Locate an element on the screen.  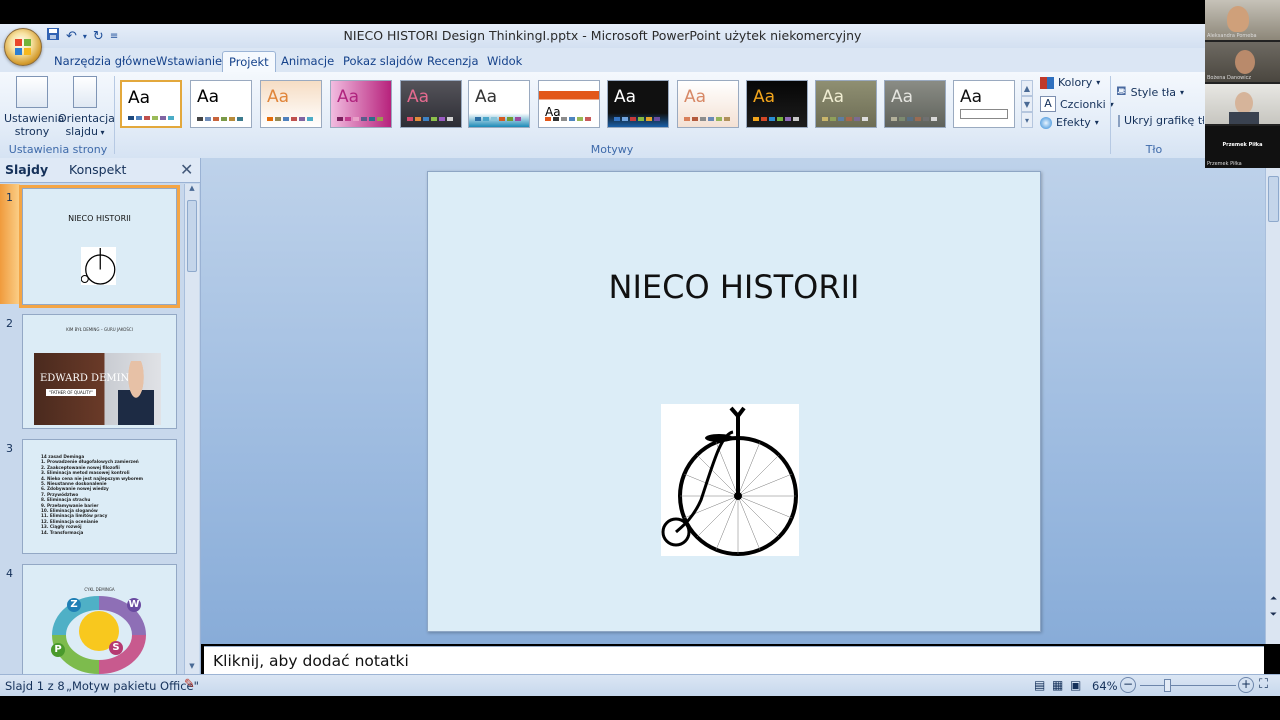
gallery-down-button: ▼ is located at coordinates (1027, 104).